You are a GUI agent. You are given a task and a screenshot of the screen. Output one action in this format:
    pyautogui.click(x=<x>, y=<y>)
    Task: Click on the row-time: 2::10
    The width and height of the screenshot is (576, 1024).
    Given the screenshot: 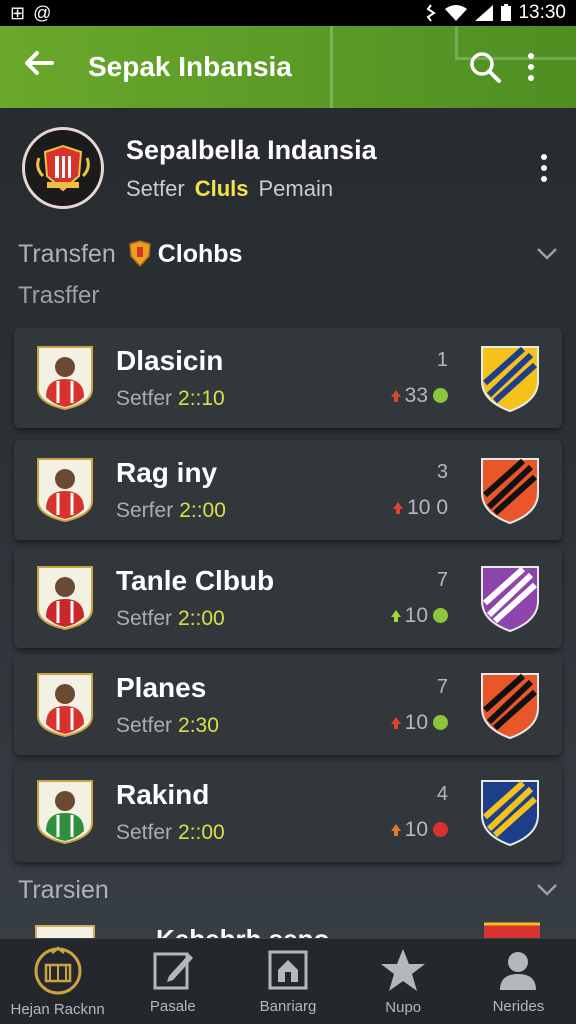 What is the action you would take?
    pyautogui.click(x=201, y=398)
    